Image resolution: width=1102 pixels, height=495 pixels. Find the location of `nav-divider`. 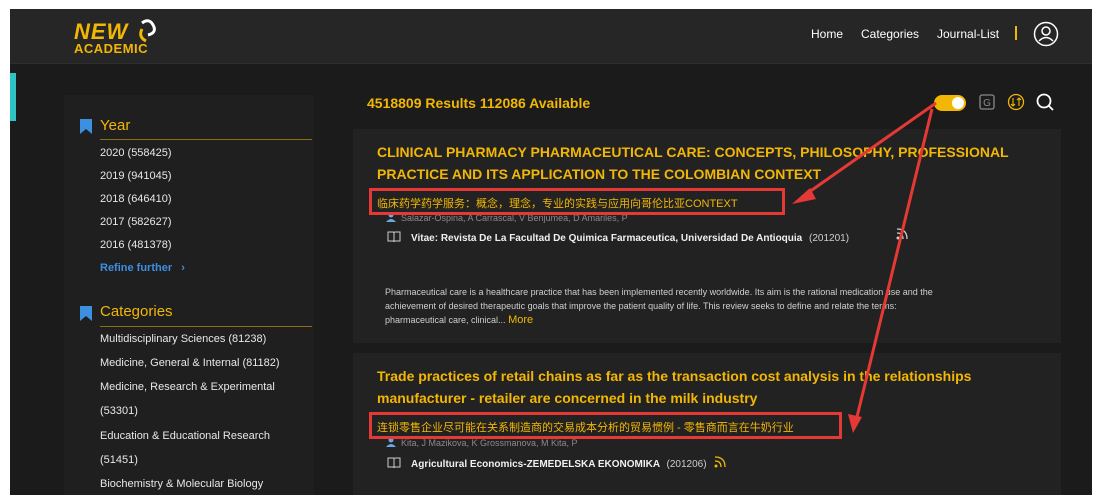

nav-divider is located at coordinates (1016, 33).